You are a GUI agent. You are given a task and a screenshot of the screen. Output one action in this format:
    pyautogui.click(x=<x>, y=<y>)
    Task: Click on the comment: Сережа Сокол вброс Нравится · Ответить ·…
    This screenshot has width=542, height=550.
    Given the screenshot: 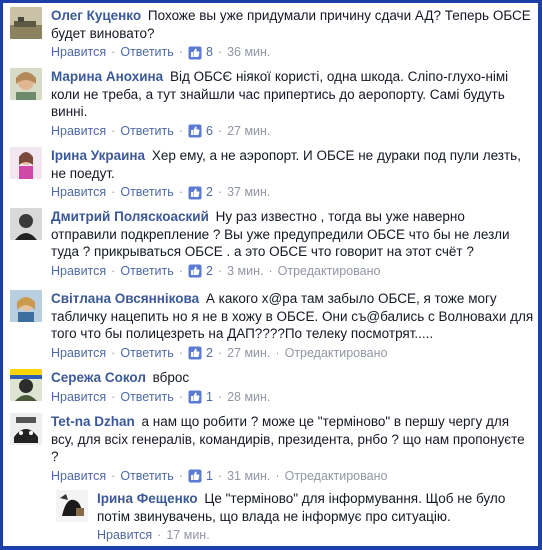 What is the action you would take?
    pyautogui.click(x=272, y=387)
    